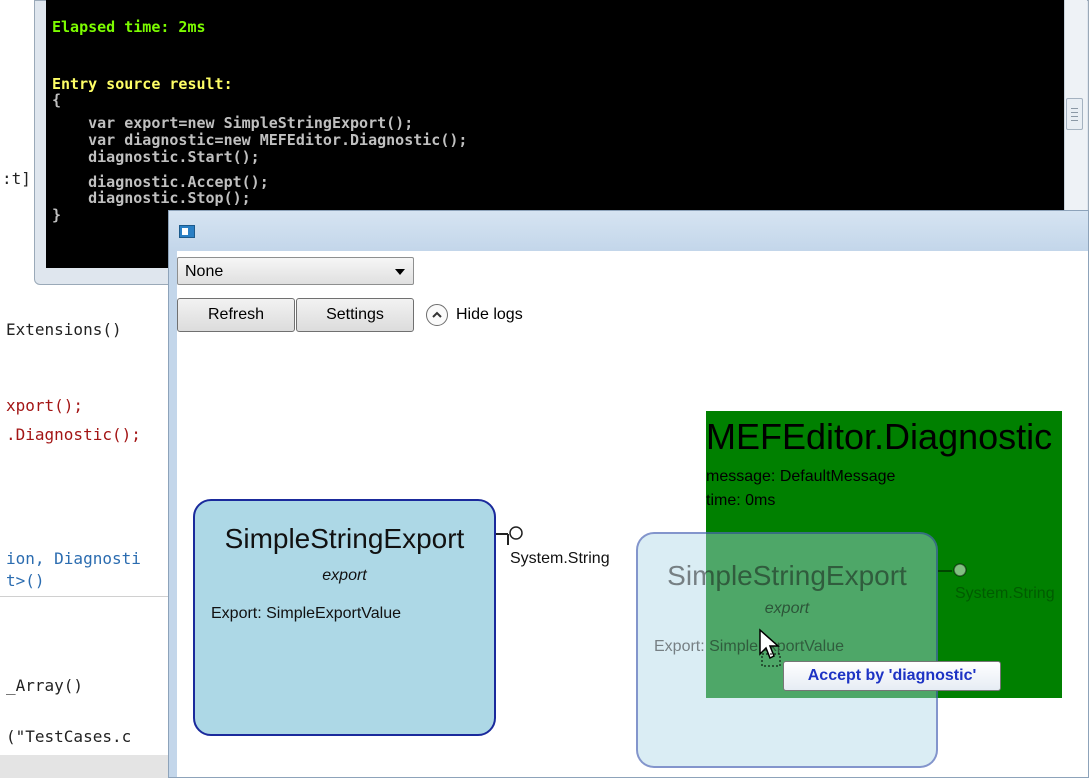 The height and width of the screenshot is (778, 1089). What do you see at coordinates (879, 436) in the screenshot?
I see `diagnostic-title: MEFEditor.Diagnostic` at bounding box center [879, 436].